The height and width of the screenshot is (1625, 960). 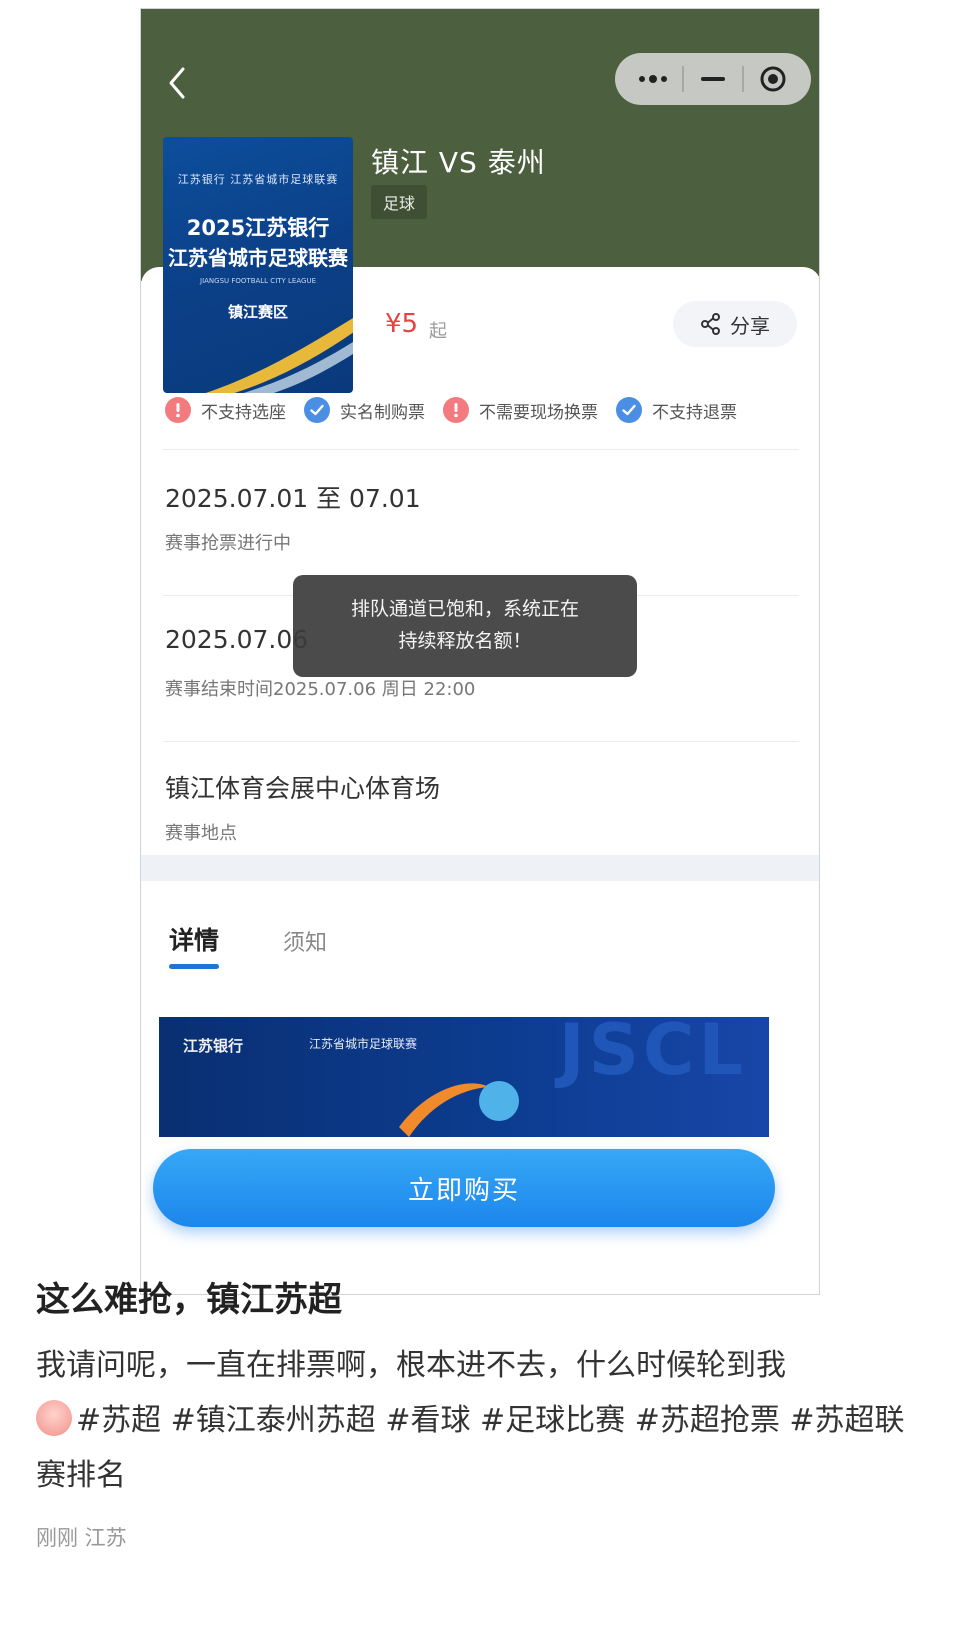 What do you see at coordinates (363, 1044) in the screenshot?
I see `banner-league-logo: 江苏省城市足球联赛` at bounding box center [363, 1044].